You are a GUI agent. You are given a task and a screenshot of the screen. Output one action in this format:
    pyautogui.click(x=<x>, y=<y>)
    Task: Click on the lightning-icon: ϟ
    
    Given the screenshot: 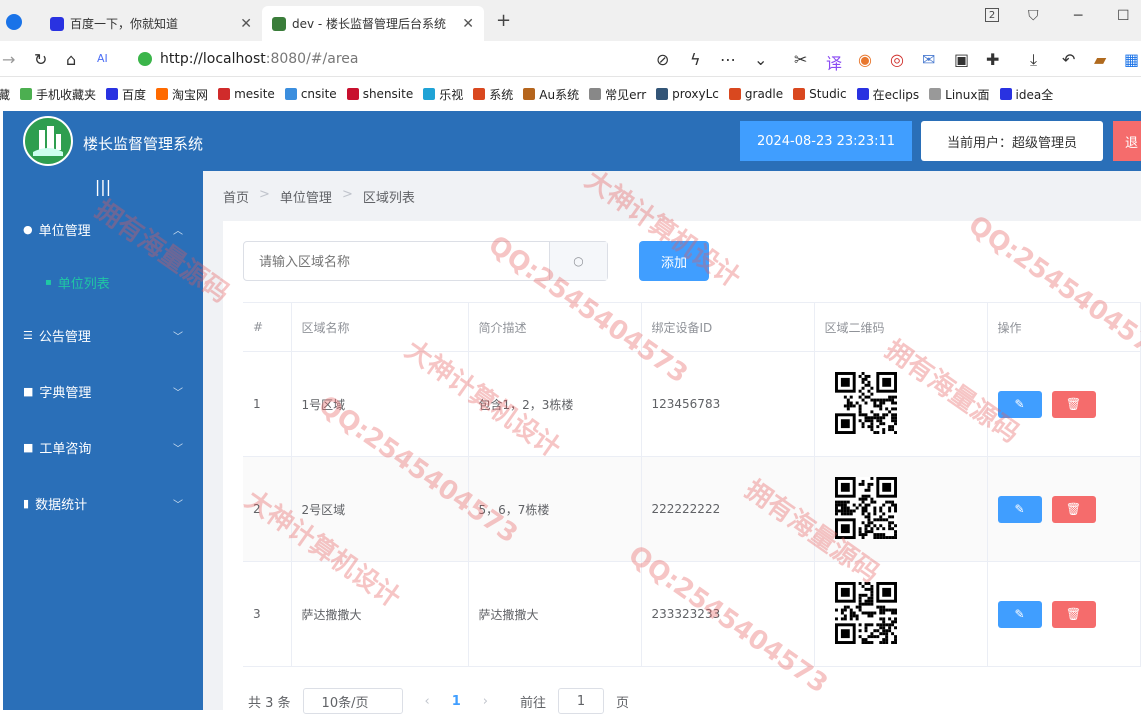 What is the action you would take?
    pyautogui.click(x=695, y=59)
    